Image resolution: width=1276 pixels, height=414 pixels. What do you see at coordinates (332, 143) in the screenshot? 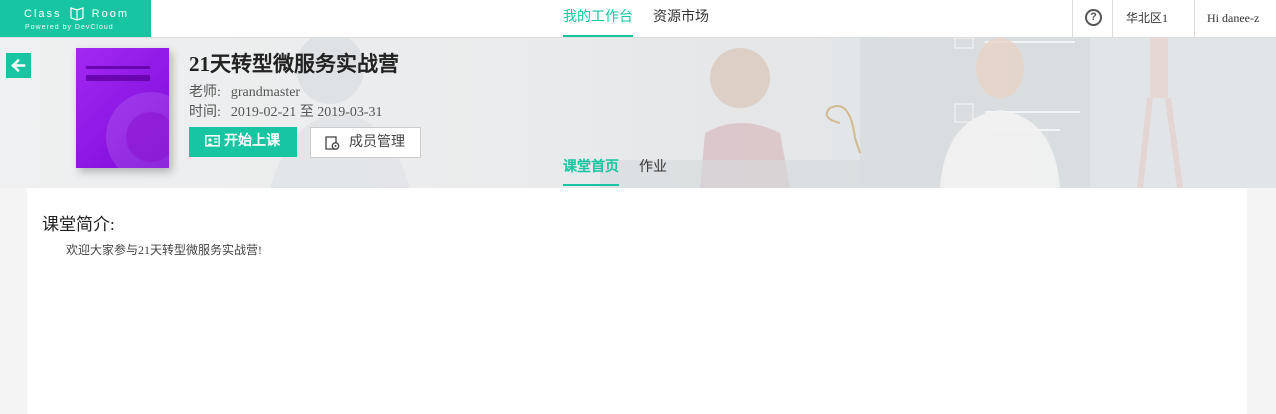
I see `settings-icon` at bounding box center [332, 143].